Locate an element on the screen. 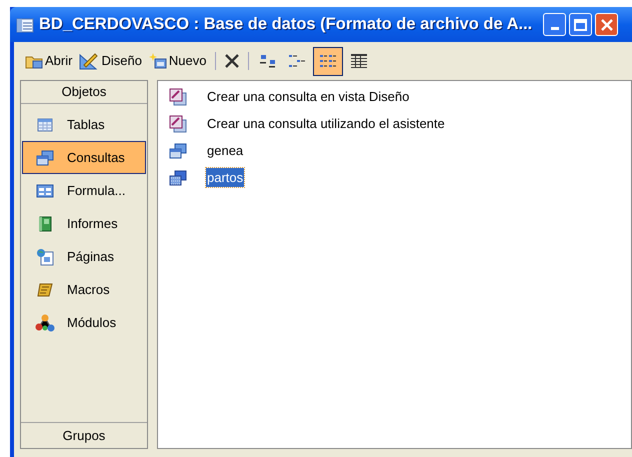  object-type-label: Consultas is located at coordinates (96, 157).